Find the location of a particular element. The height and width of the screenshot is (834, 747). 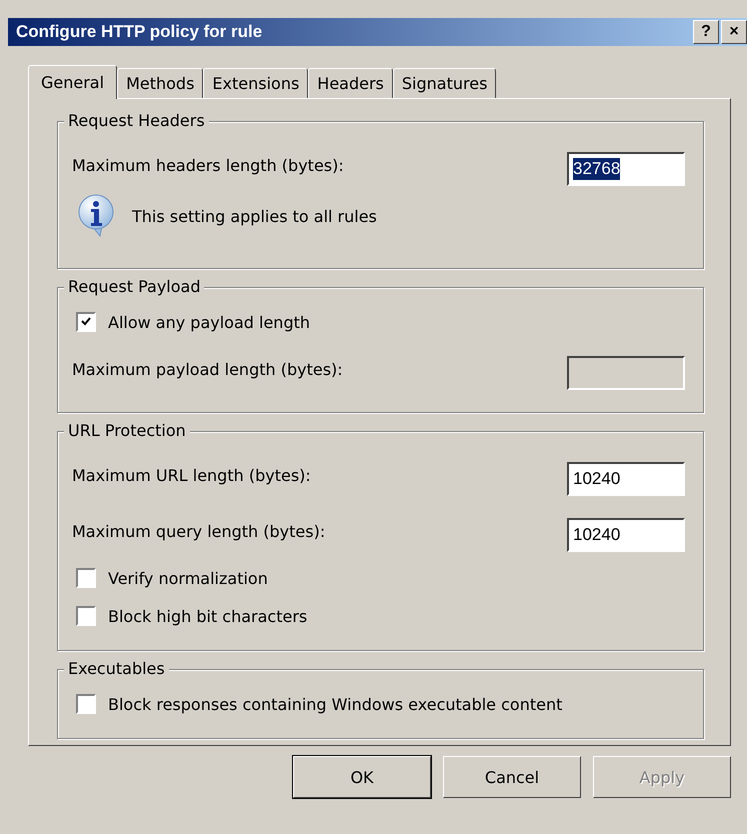

help-button: ? is located at coordinates (706, 32).